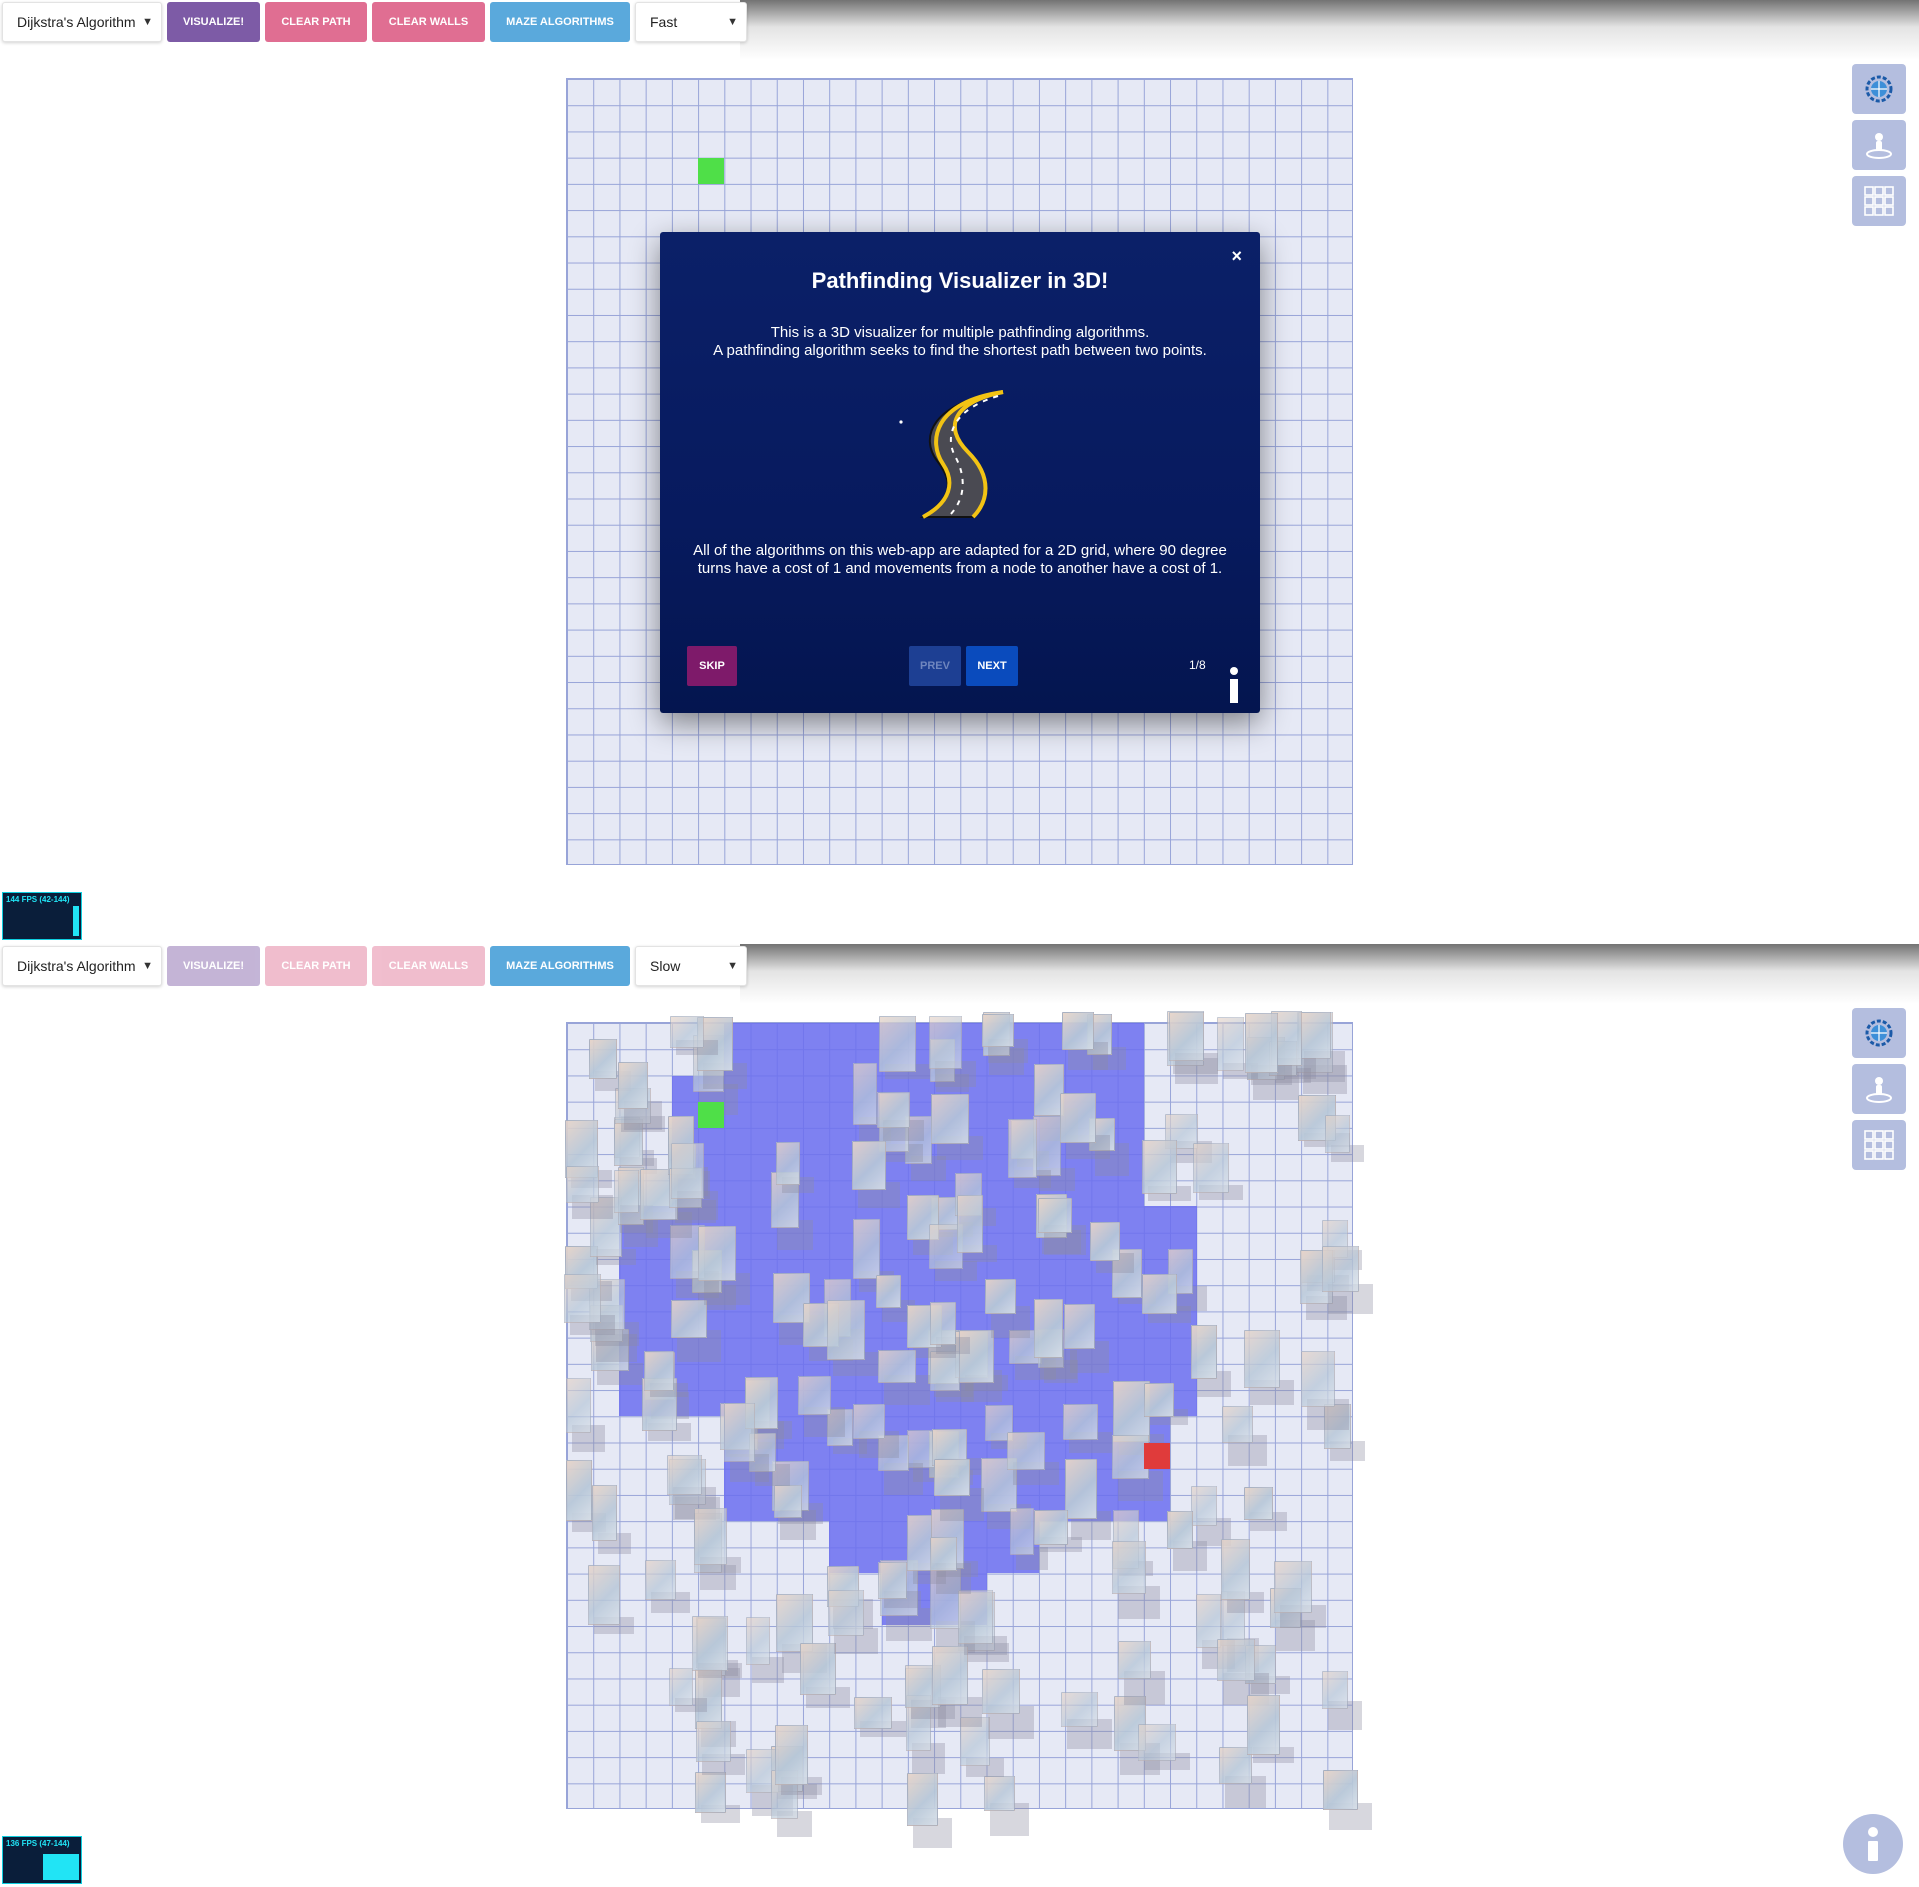 Image resolution: width=1919 pixels, height=1887 pixels. What do you see at coordinates (712, 666) in the screenshot?
I see `skip-button: SKIP` at bounding box center [712, 666].